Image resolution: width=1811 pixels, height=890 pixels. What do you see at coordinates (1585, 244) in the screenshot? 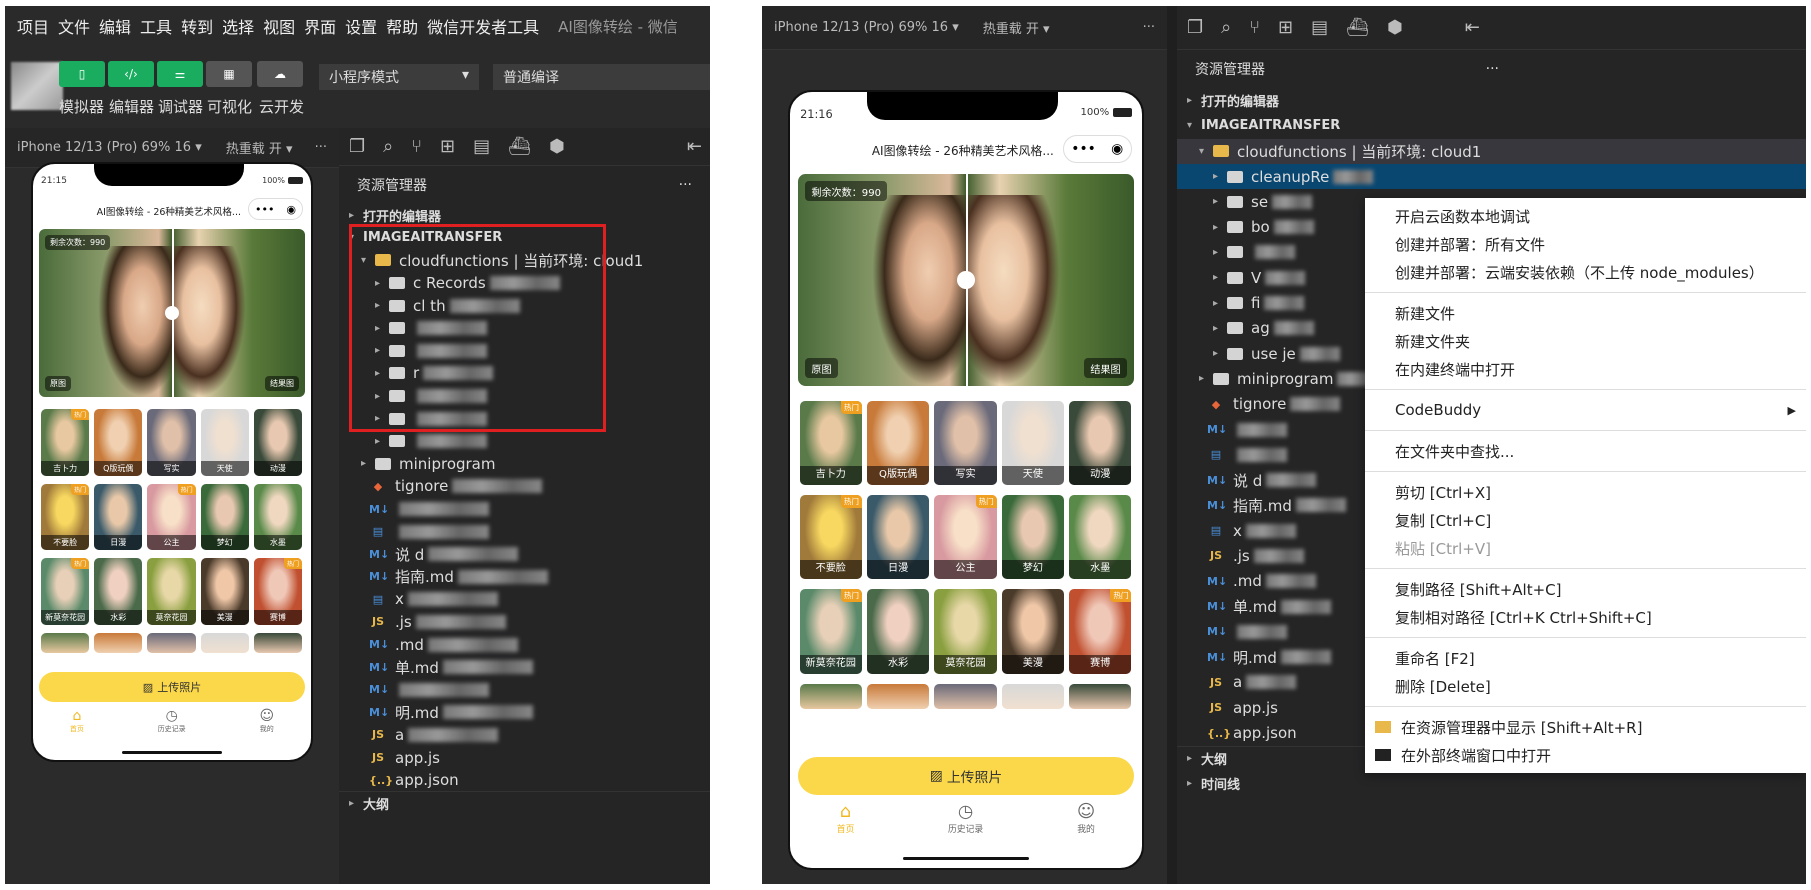
I see `context-menu-item: 创建并部署：所有文件` at bounding box center [1585, 244].